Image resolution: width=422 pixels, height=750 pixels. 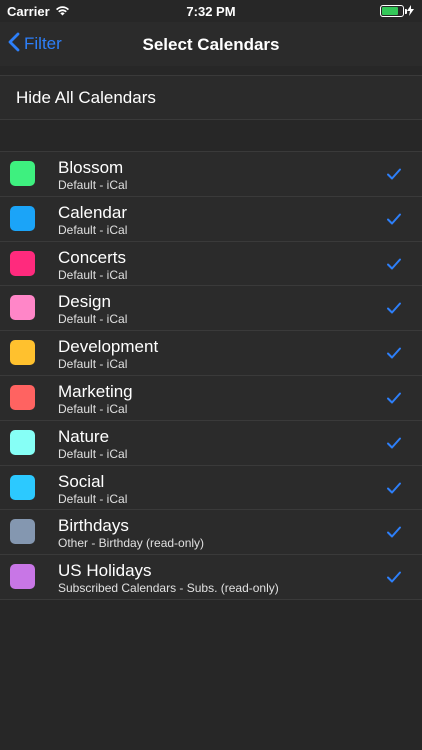 I want to click on calendar-name: Birthdays, so click(x=93, y=526).